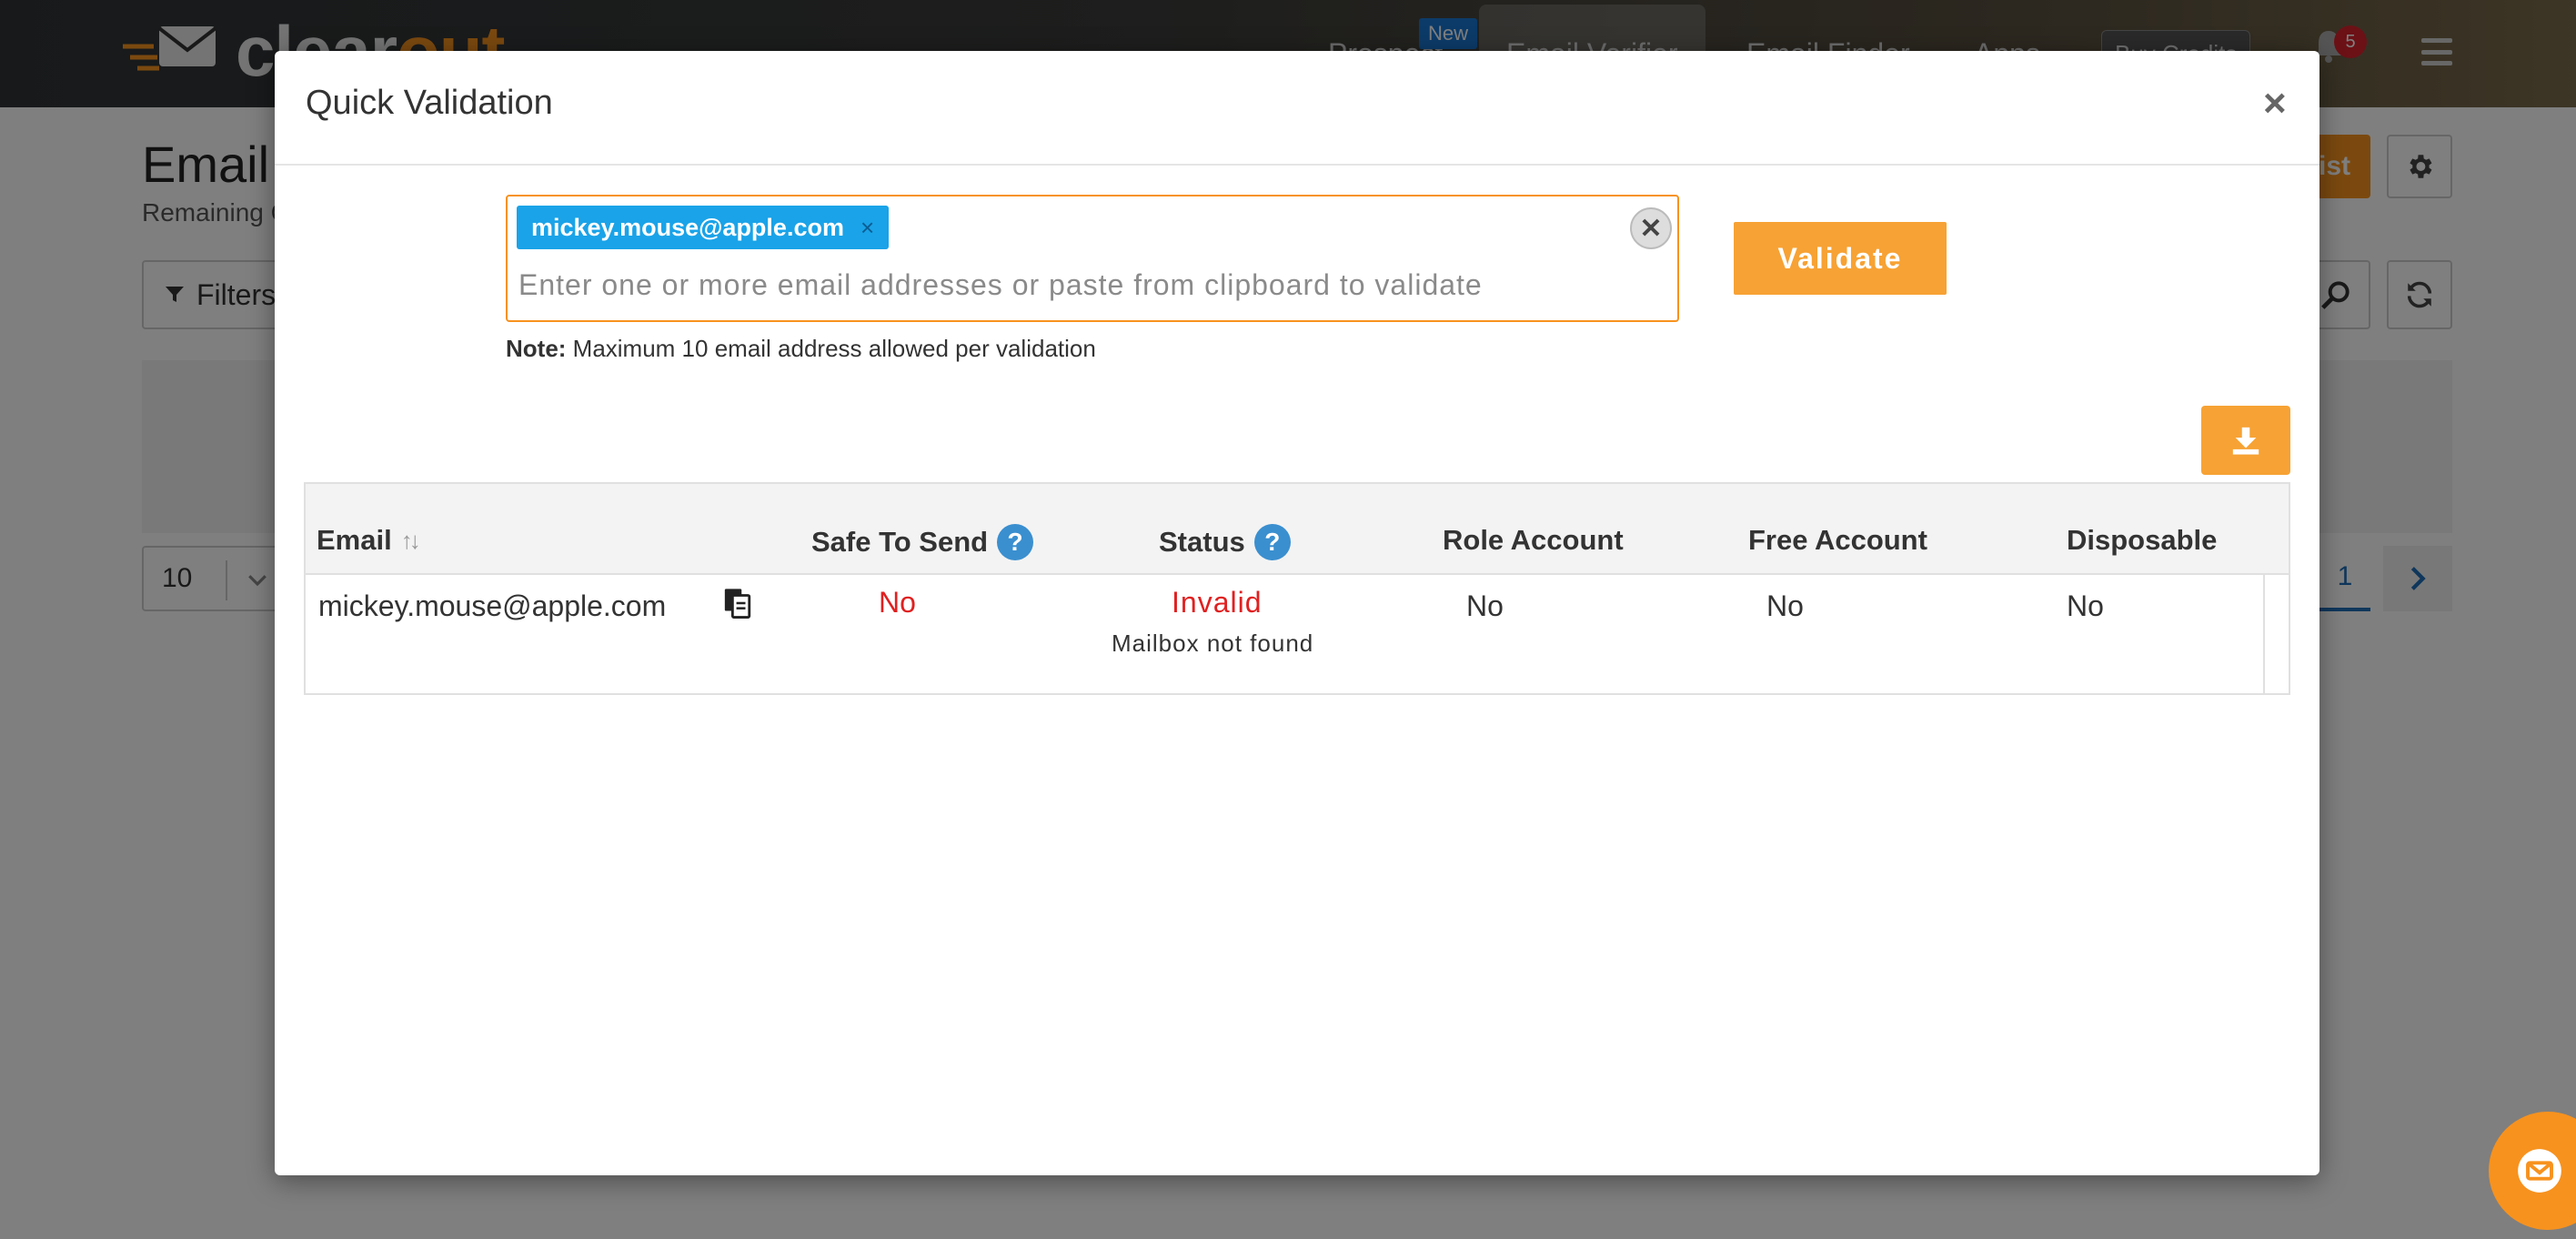  What do you see at coordinates (922, 542) in the screenshot?
I see `header-safe-to-send: Safe To Send ?` at bounding box center [922, 542].